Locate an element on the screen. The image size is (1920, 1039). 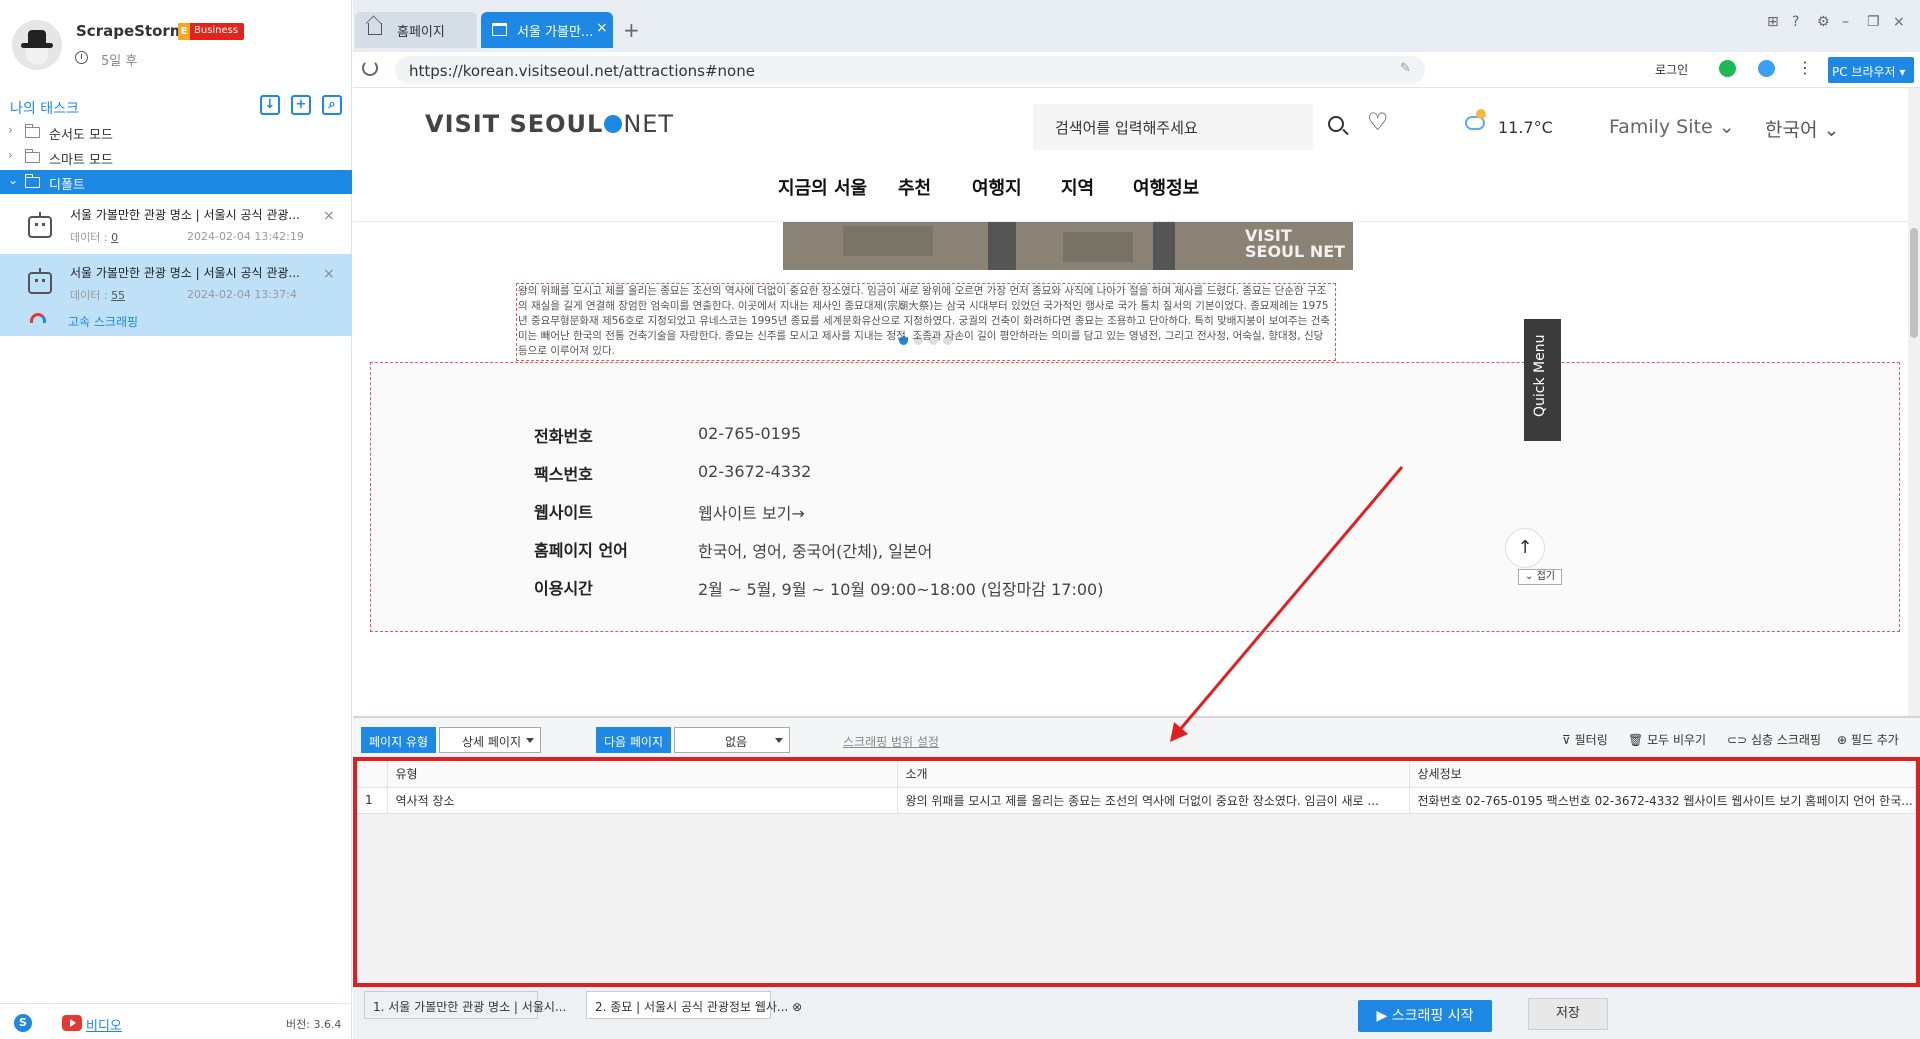
nav-destinations: 여행지 is located at coordinates (997, 187).